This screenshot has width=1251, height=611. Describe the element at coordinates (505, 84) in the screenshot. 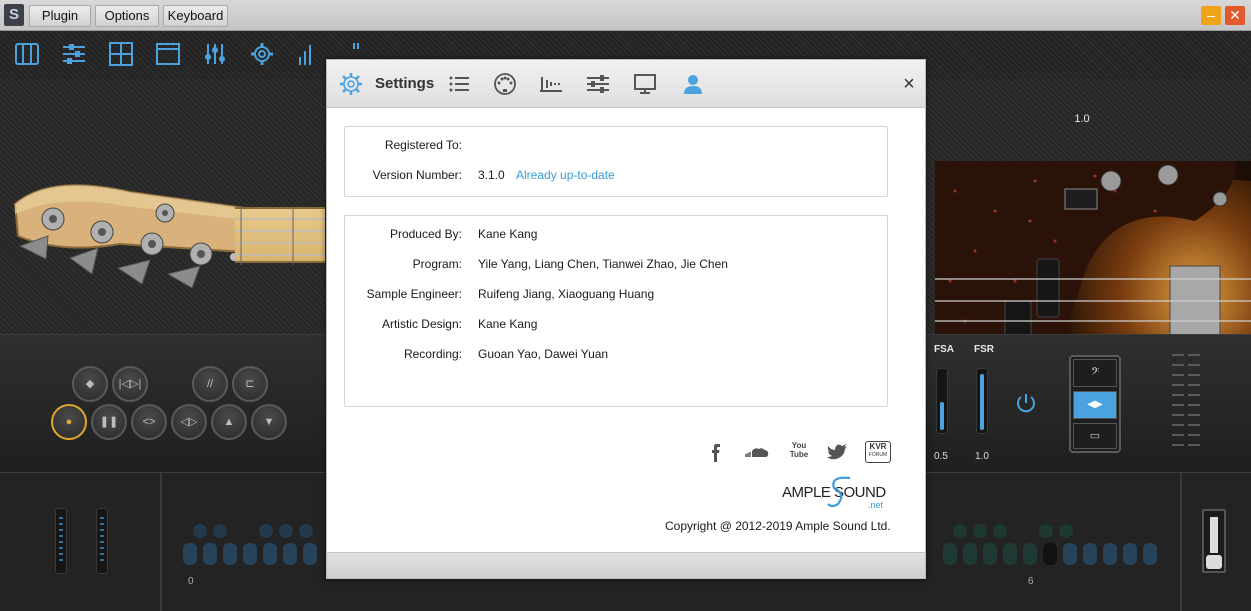

I see `midi-icon` at that location.